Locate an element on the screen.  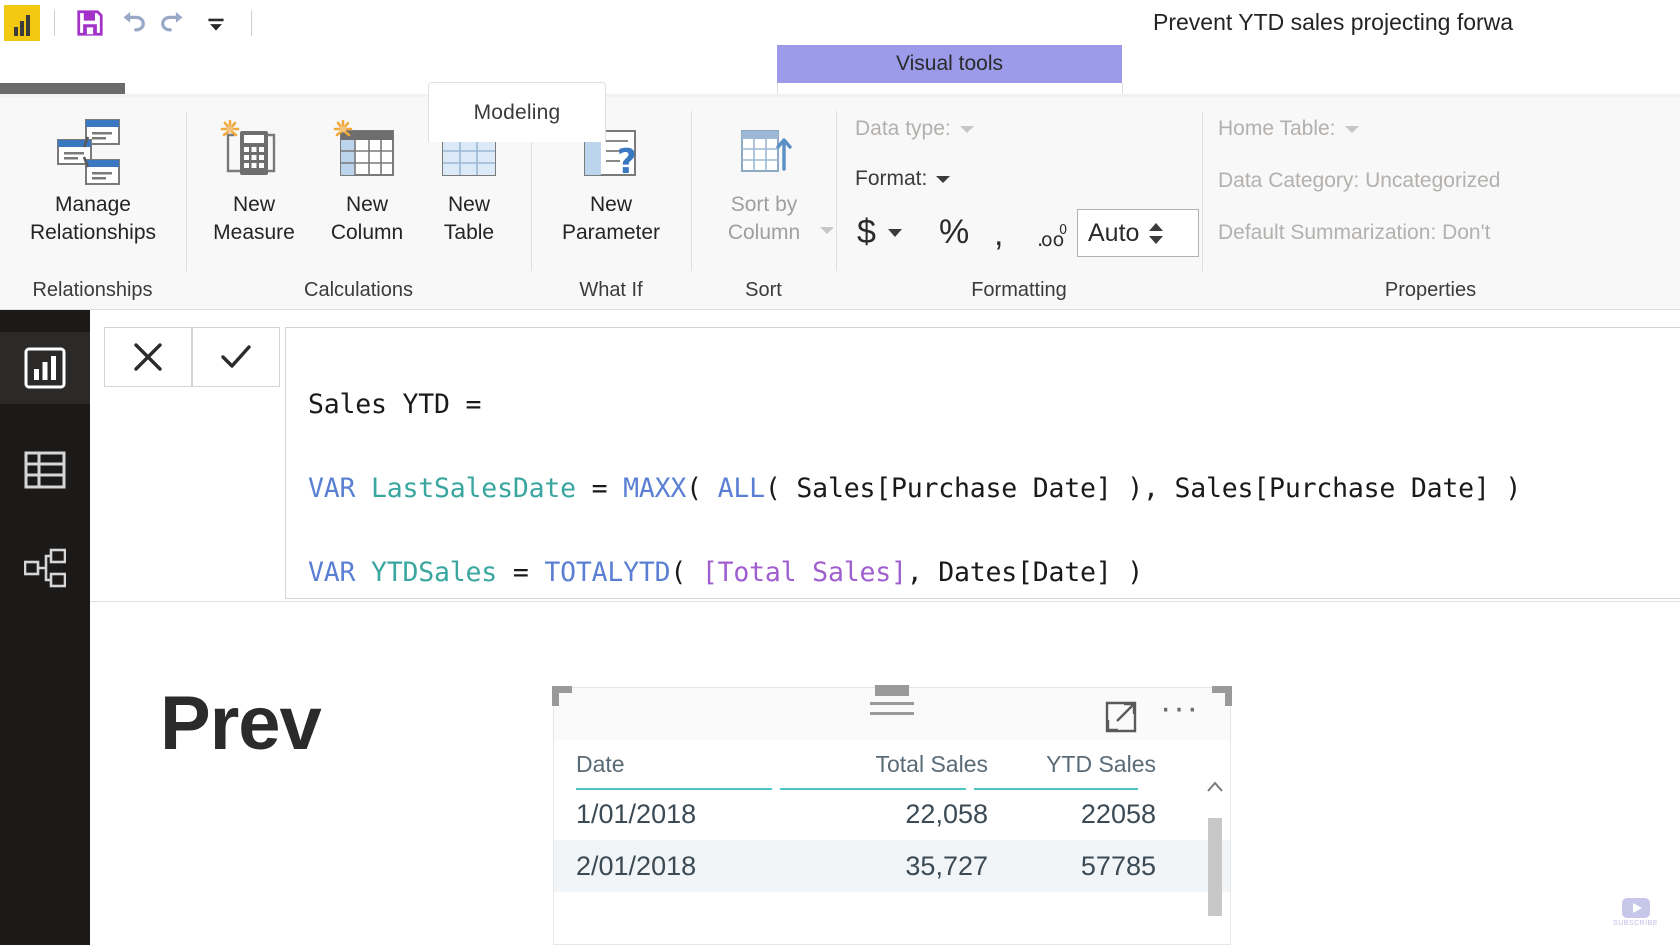
table-row: 2/01/2018 35,727 57785 is located at coordinates (892, 866).